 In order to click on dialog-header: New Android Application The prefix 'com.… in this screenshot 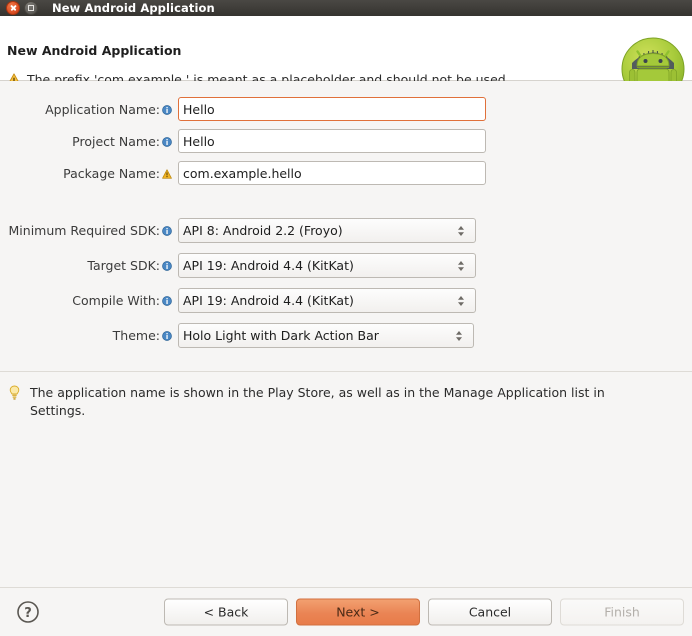, I will do `click(346, 58)`.